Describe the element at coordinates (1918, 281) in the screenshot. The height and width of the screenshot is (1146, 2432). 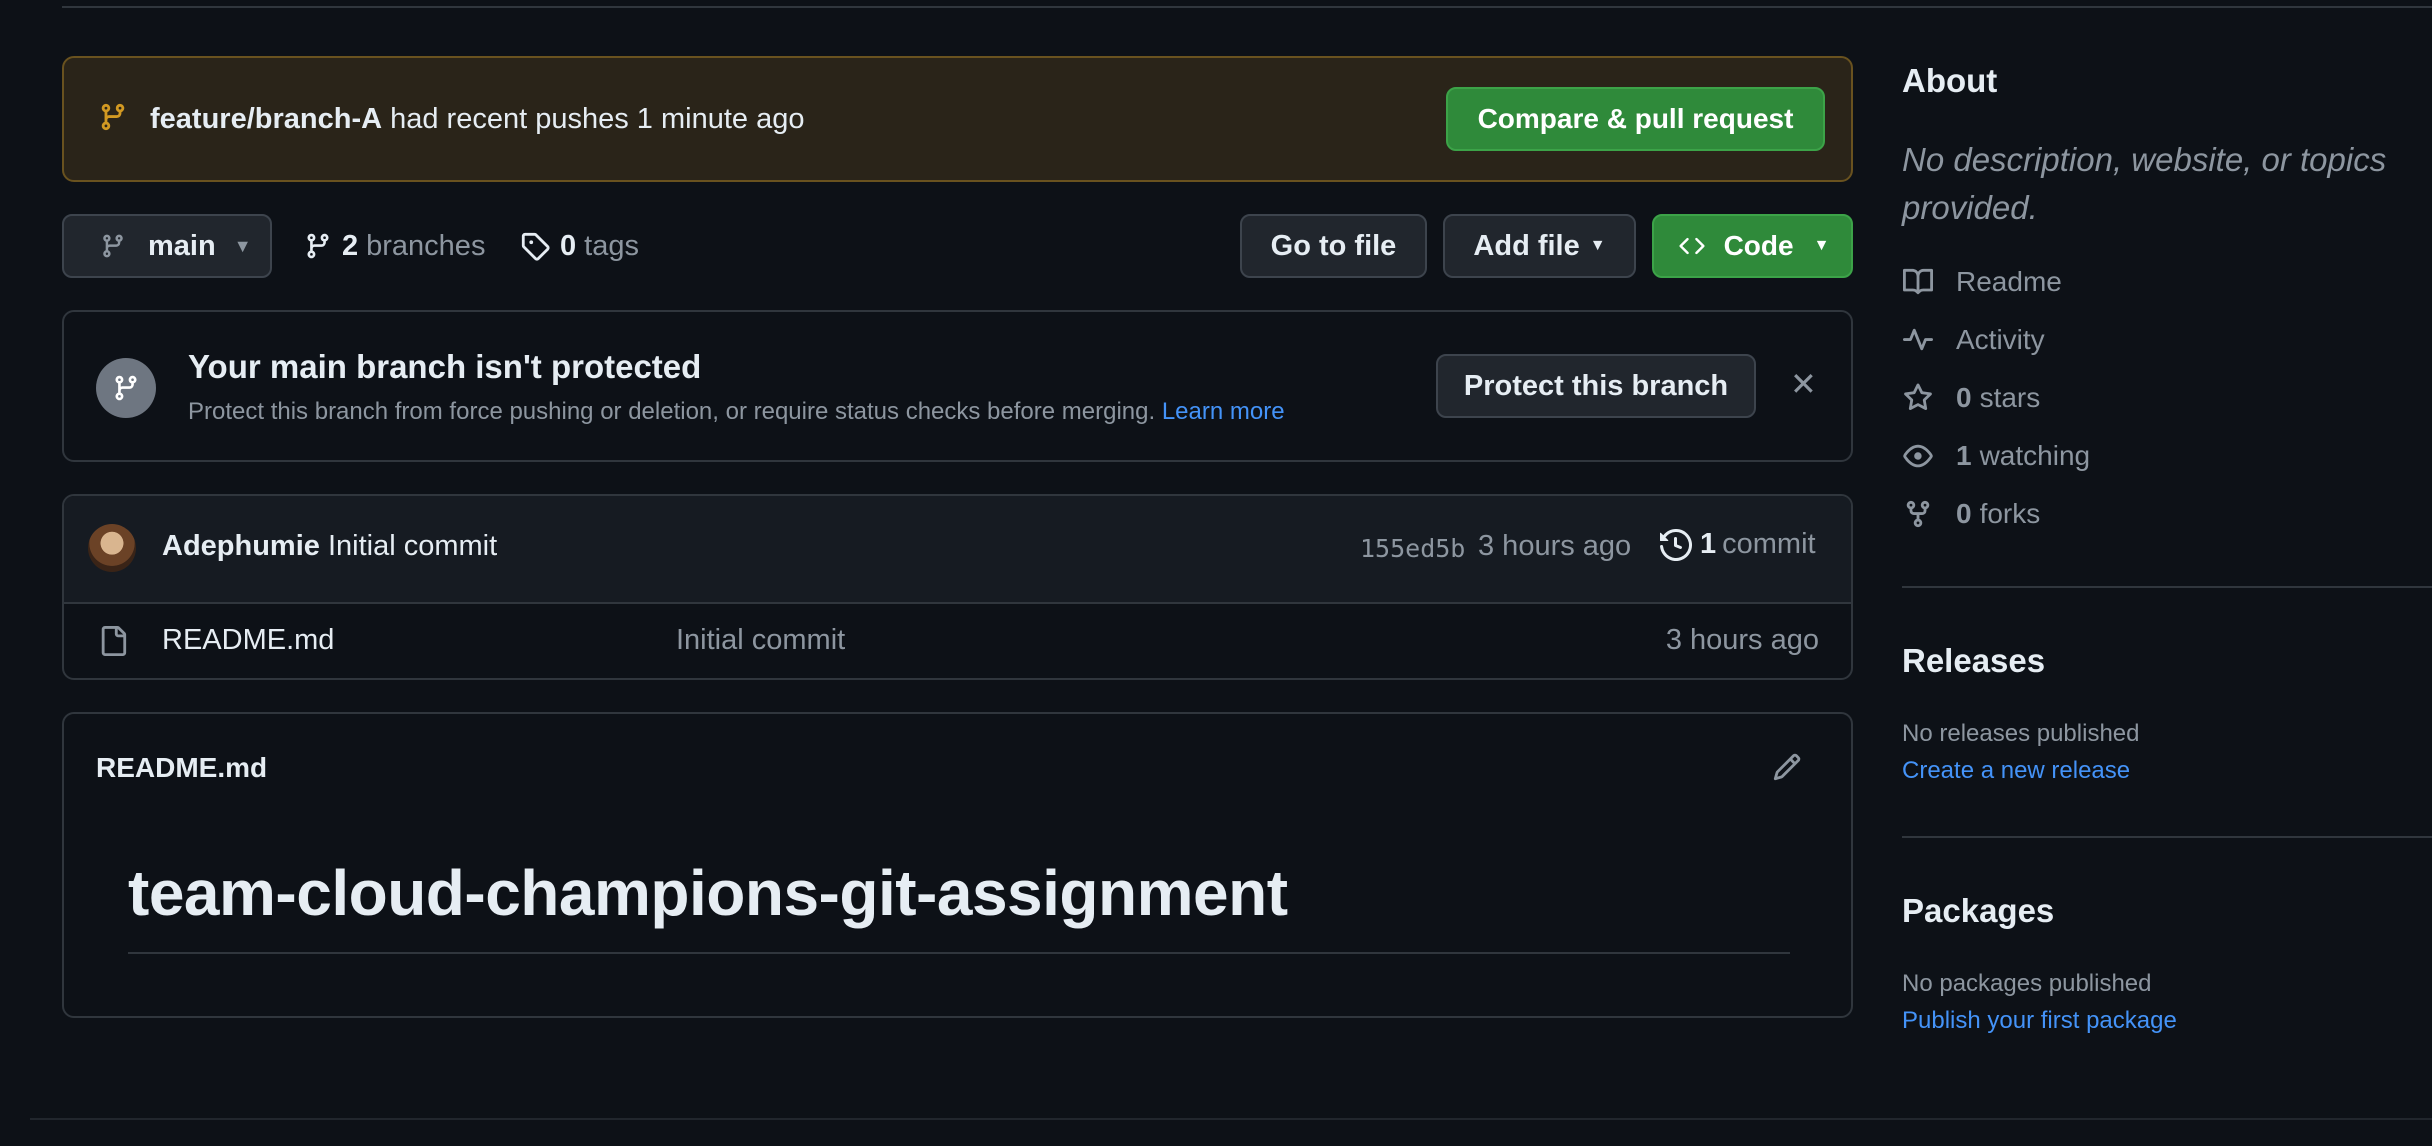
I see `book-icon` at that location.